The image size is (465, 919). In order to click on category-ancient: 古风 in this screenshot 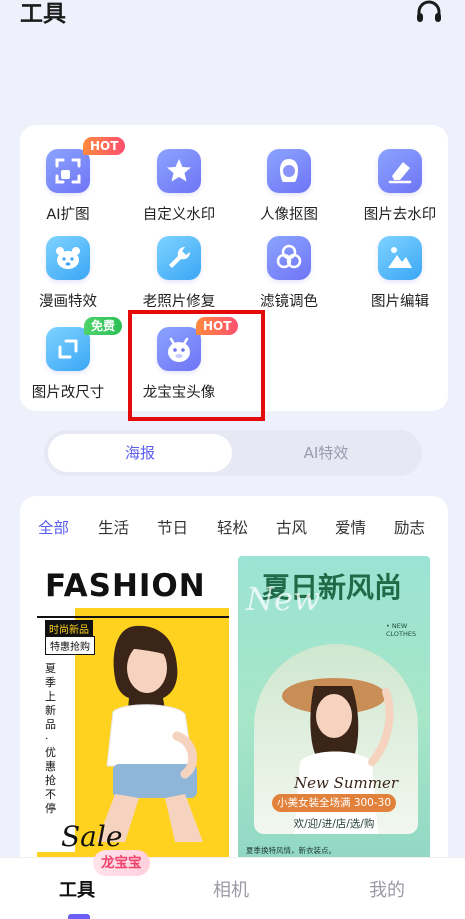, I will do `click(291, 527)`.